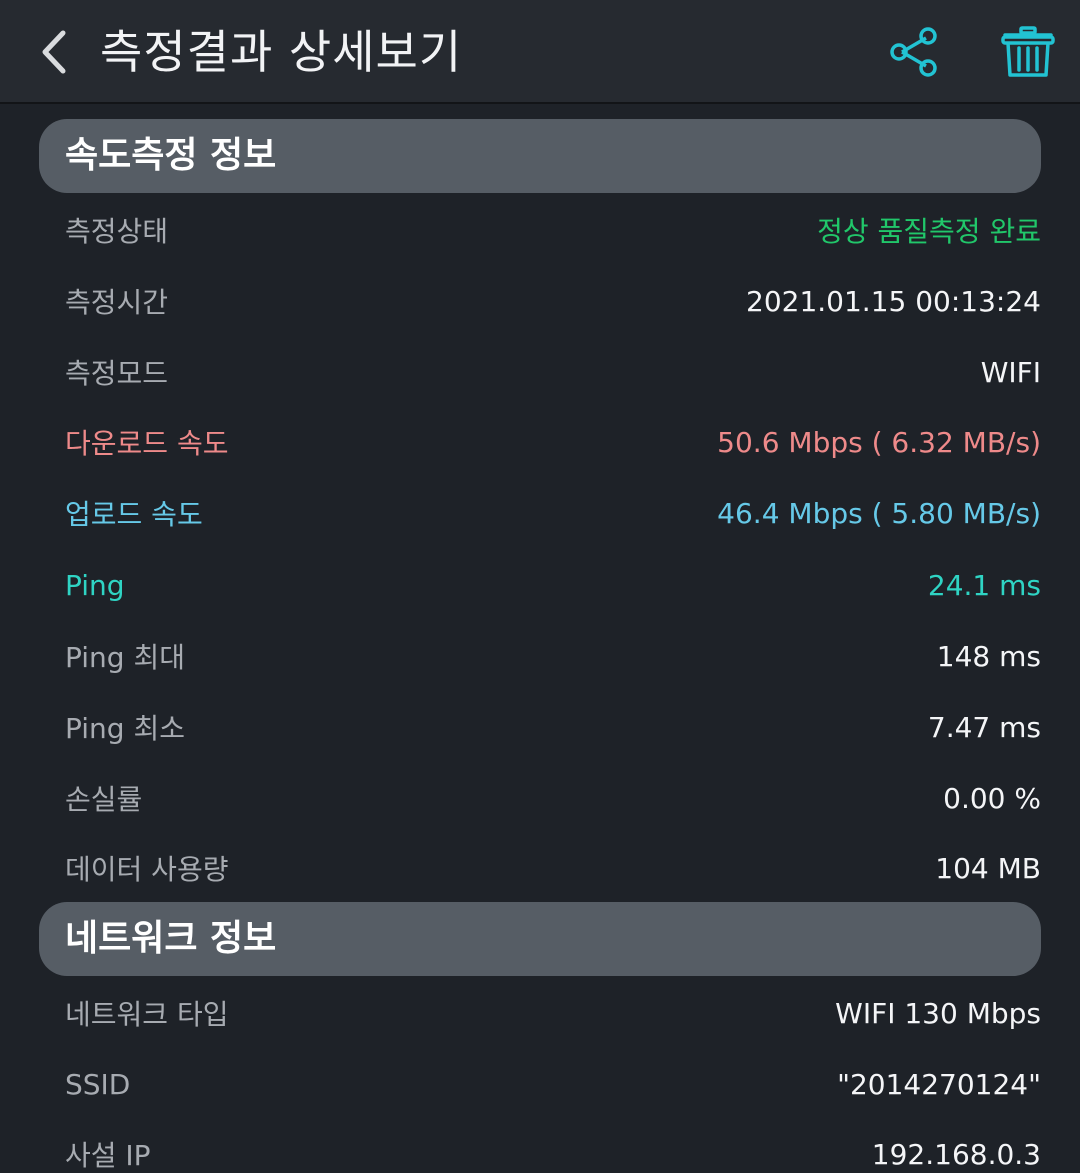 The width and height of the screenshot is (1080, 1173). Describe the element at coordinates (553, 1084) in the screenshot. I see `row-ssid: SSID "2014270124"` at that location.